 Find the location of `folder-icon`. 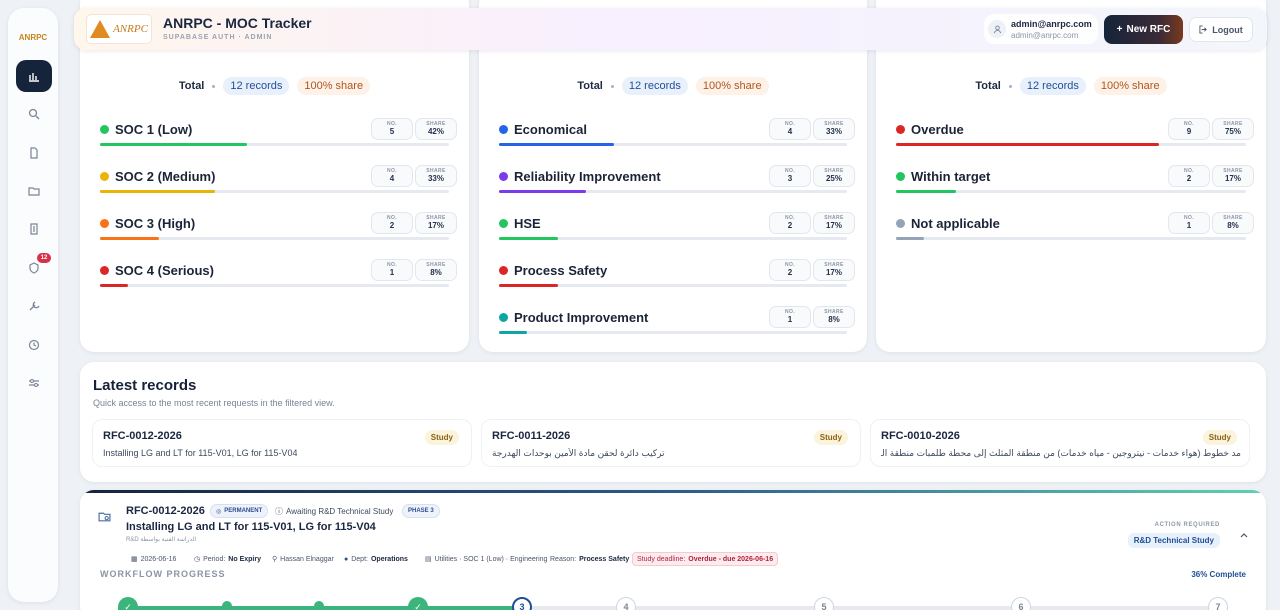

folder-icon is located at coordinates (34, 191).